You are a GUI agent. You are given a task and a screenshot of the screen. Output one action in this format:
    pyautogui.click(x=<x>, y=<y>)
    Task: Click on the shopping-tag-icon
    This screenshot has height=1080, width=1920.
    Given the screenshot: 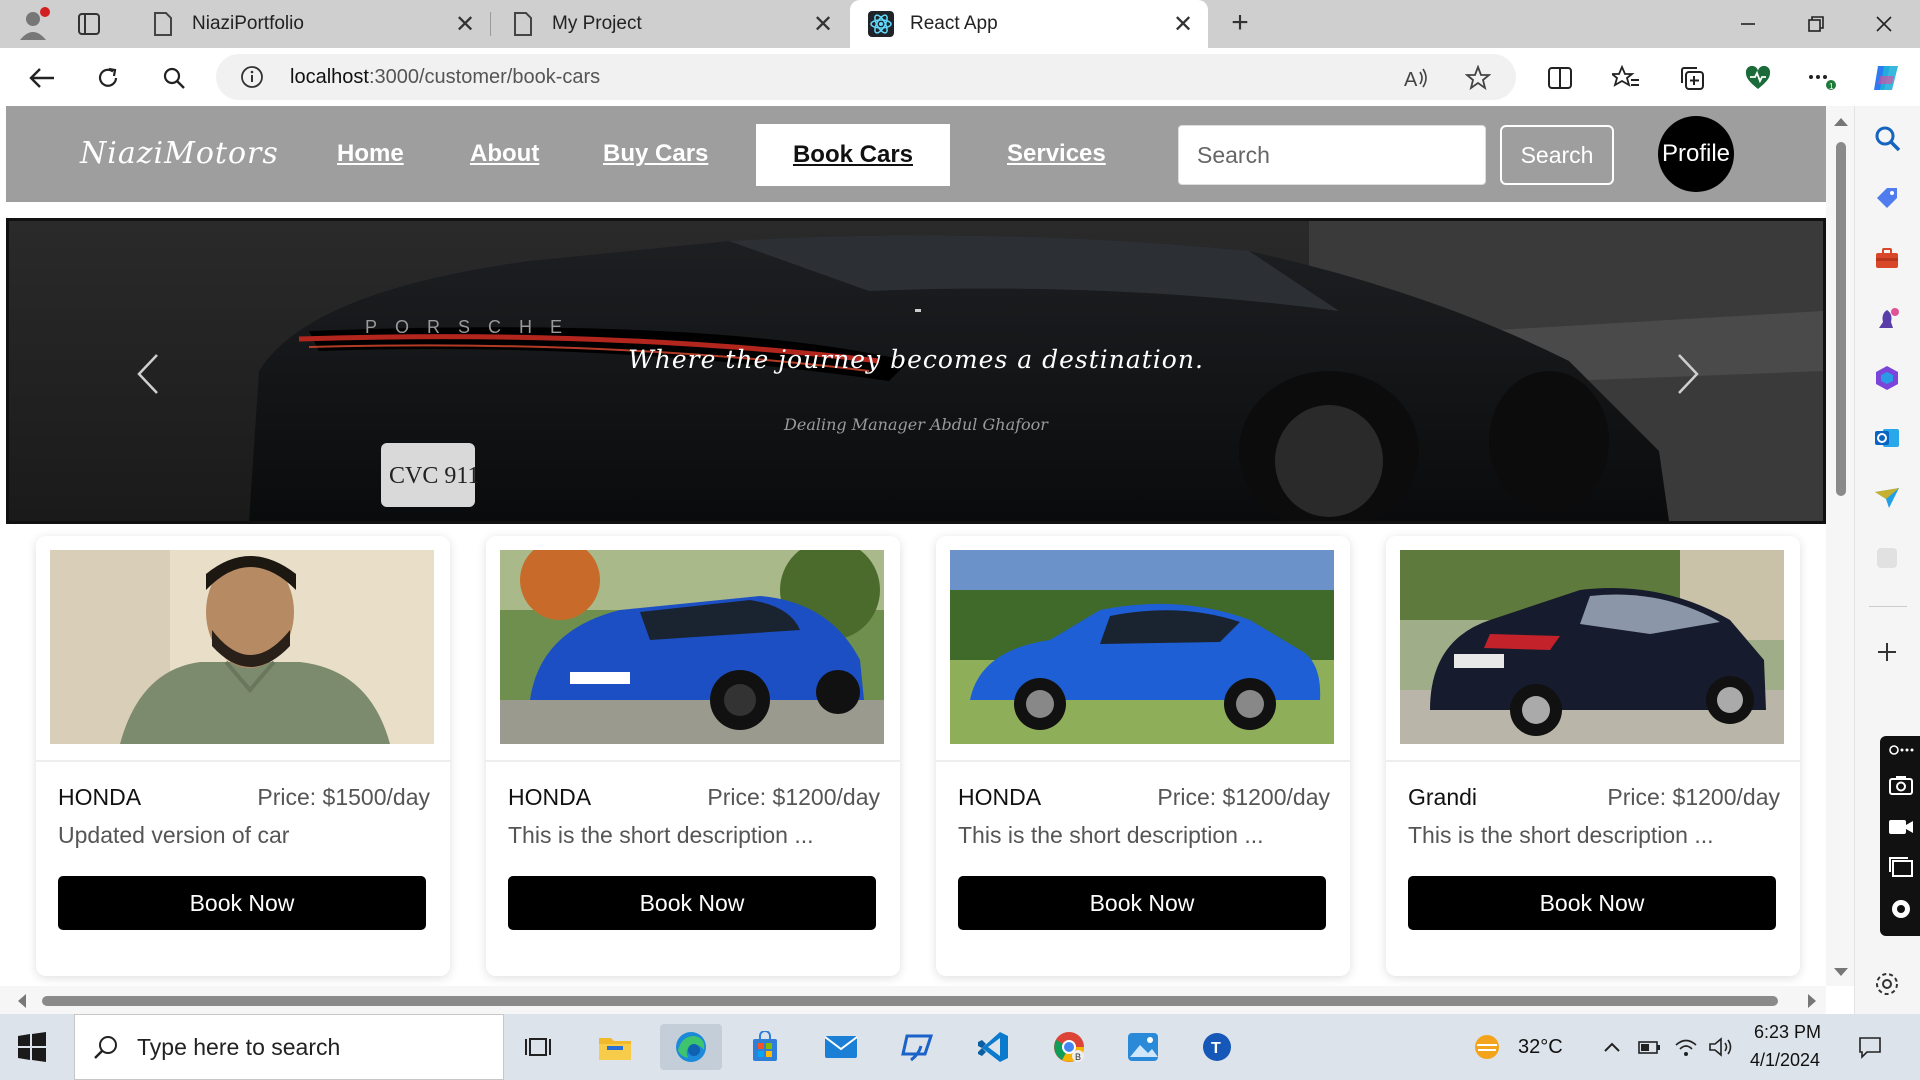 What is the action you would take?
    pyautogui.click(x=1887, y=198)
    